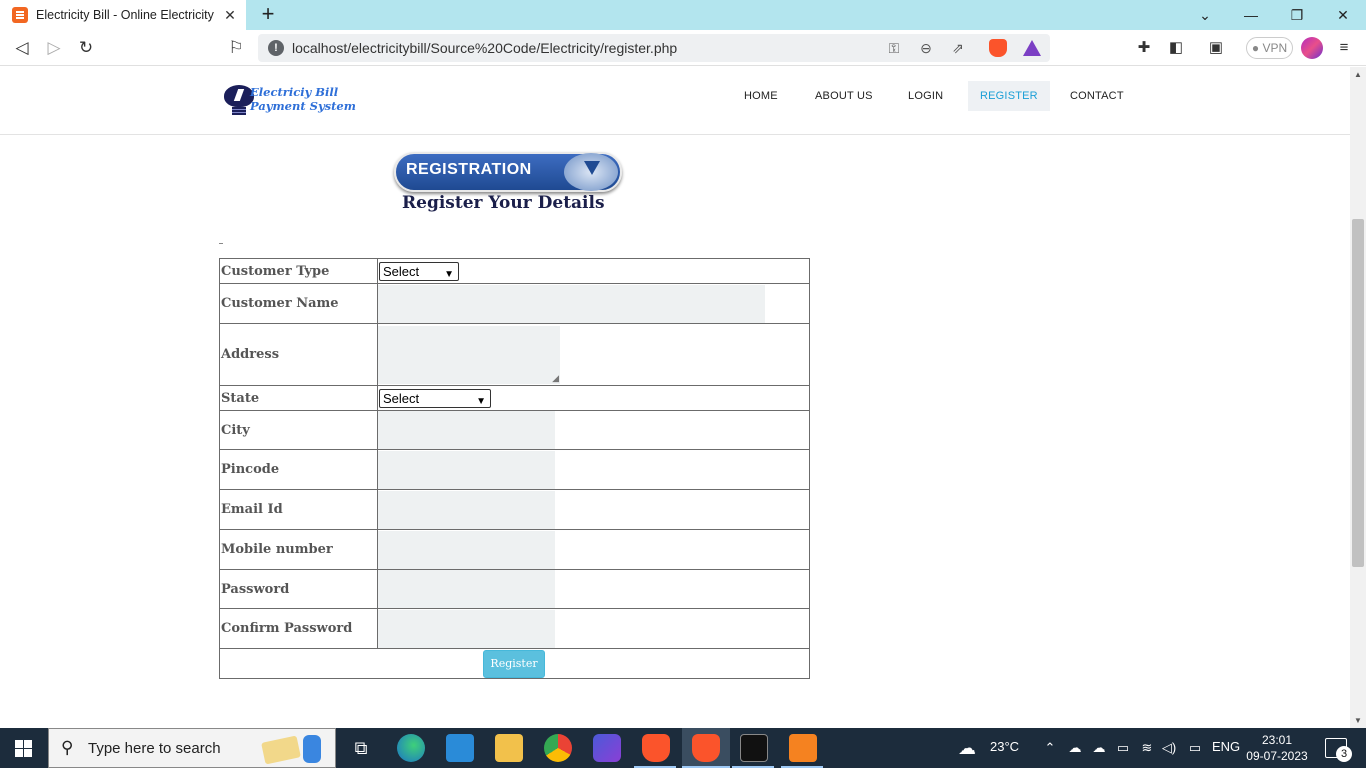  Describe the element at coordinates (230, 15) in the screenshot. I see `close-tab-icon: ✕` at that location.